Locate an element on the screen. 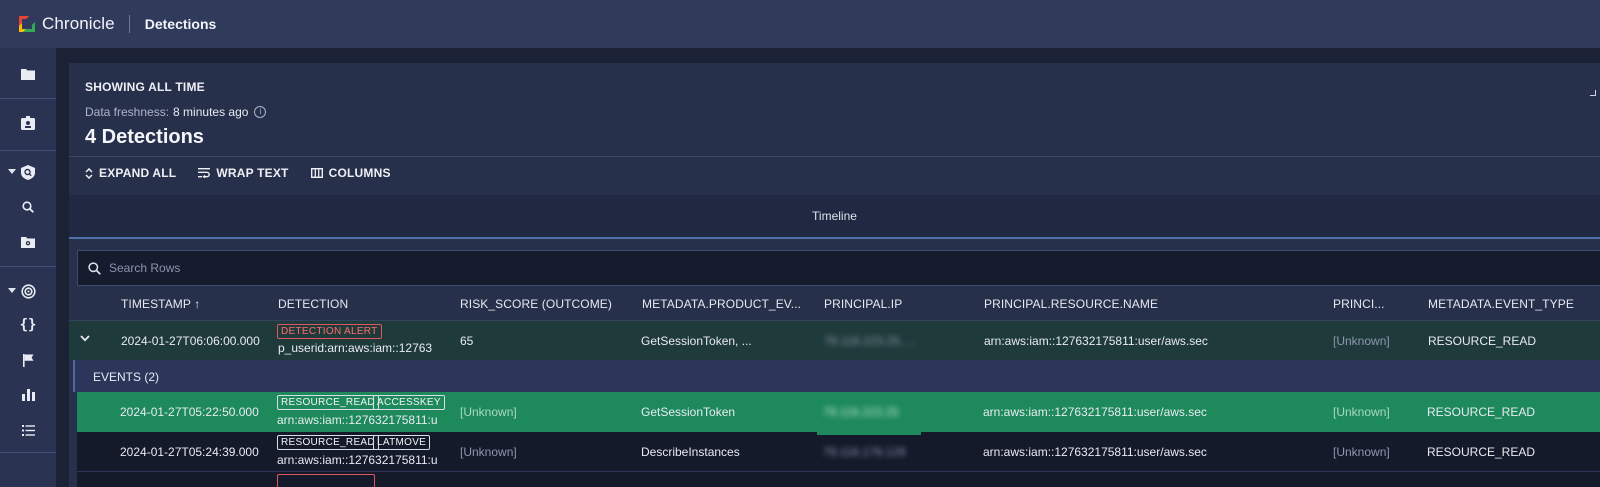 The image size is (1600, 487). event-tag: LATMOVE is located at coordinates (402, 442).